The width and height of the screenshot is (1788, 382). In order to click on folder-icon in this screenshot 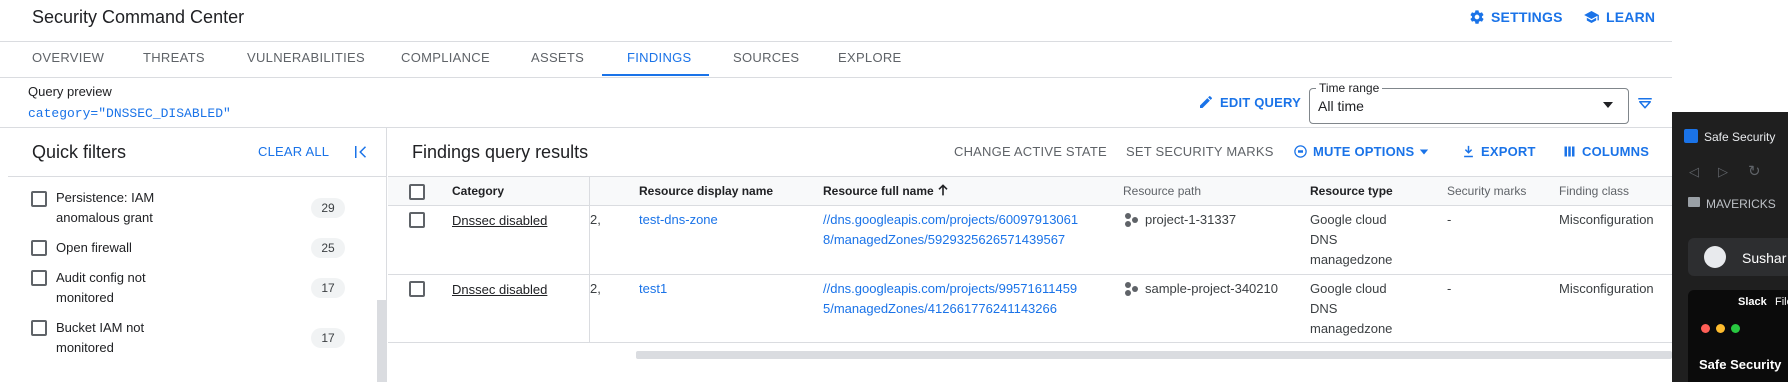, I will do `click(1694, 202)`.